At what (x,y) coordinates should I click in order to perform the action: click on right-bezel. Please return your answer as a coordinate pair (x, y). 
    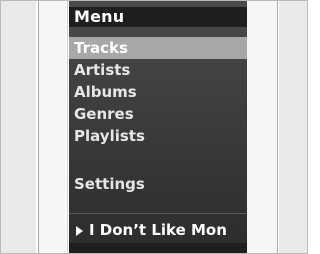
    Looking at the image, I should click on (293, 127).